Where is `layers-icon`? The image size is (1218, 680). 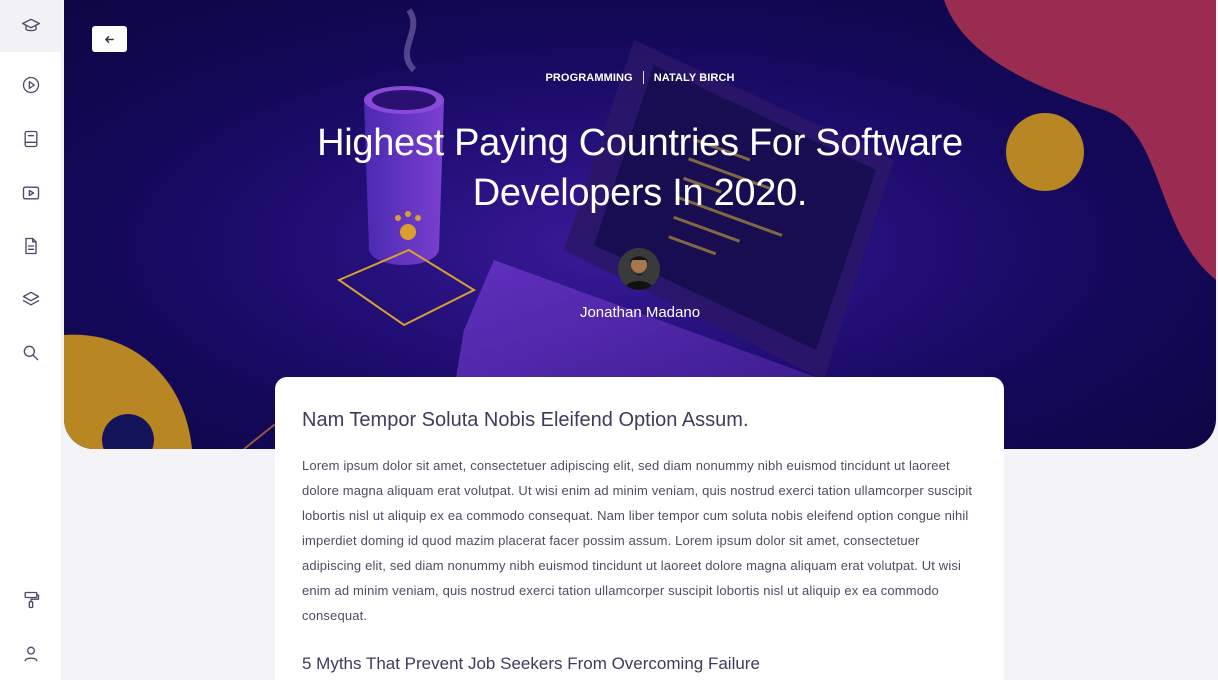
layers-icon is located at coordinates (31, 298).